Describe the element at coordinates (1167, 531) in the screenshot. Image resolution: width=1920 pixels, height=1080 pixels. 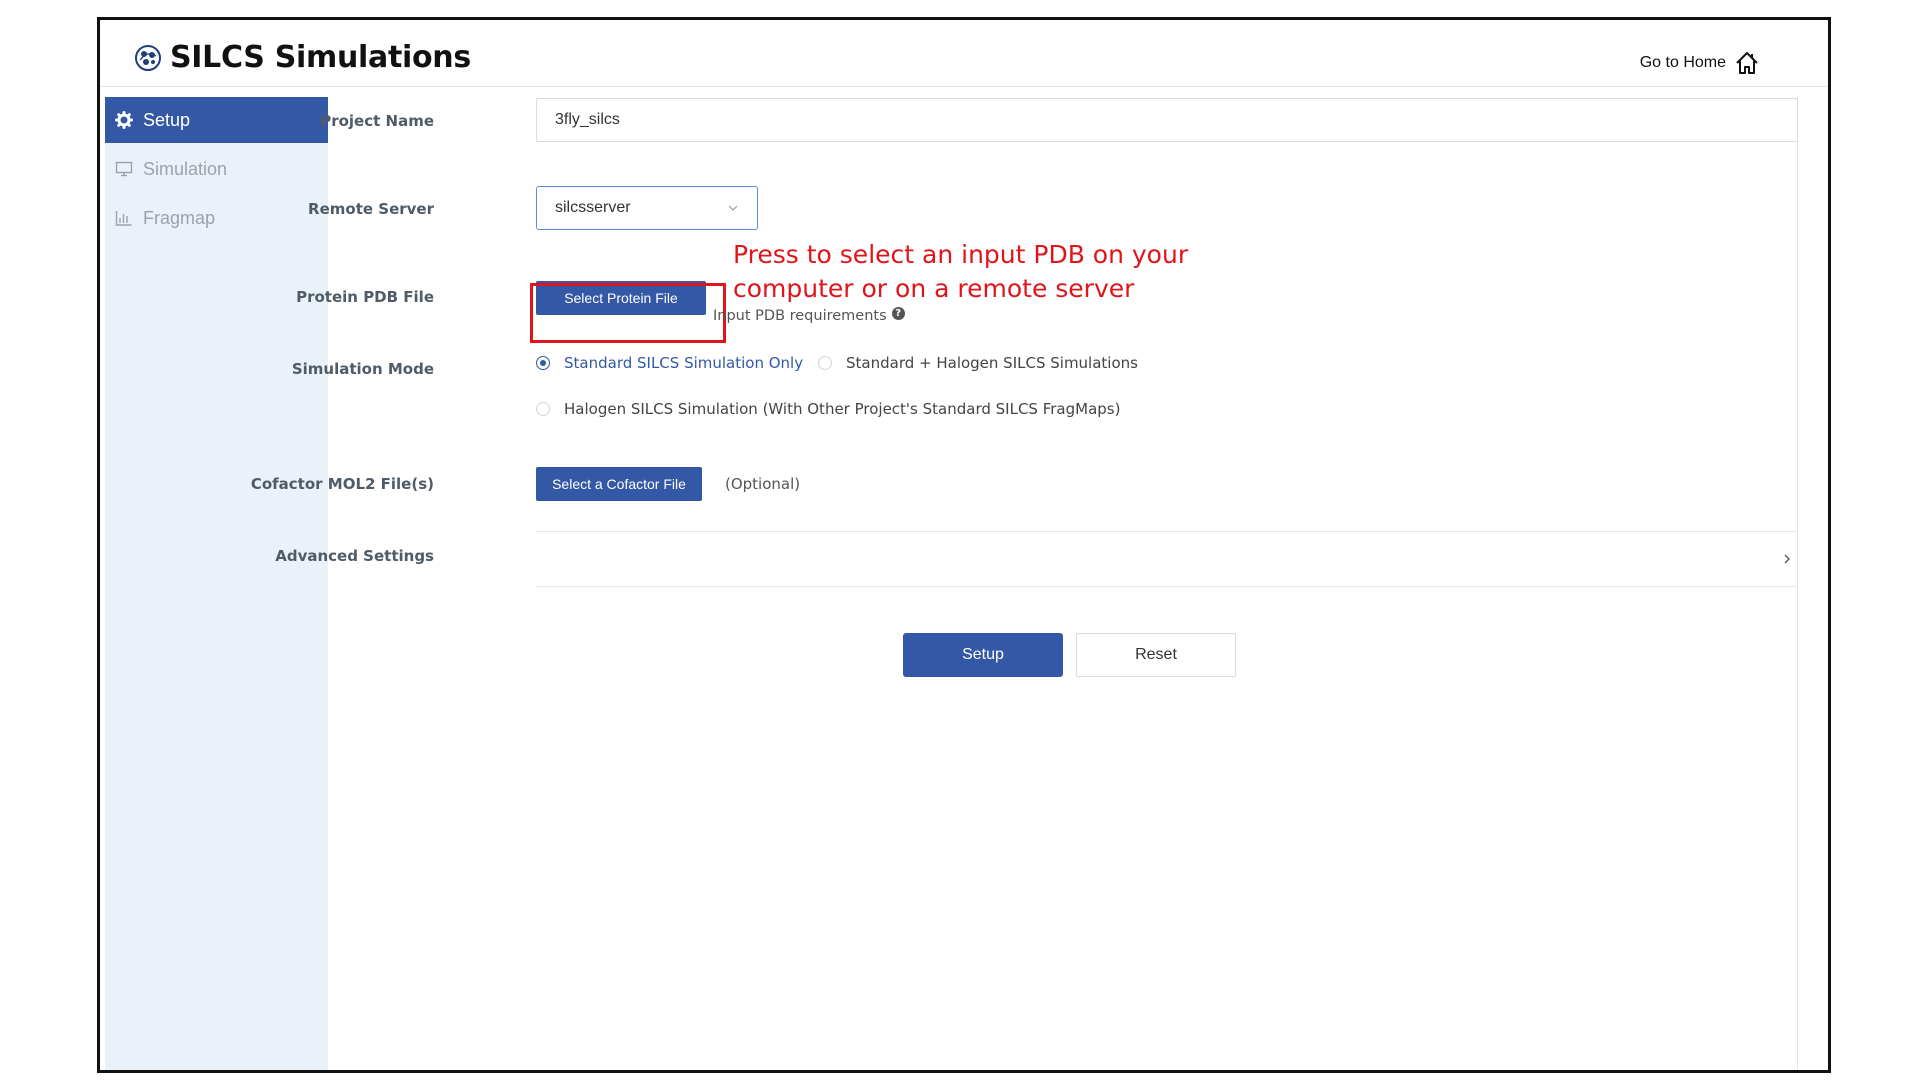
I see `advanced-divider-top` at that location.